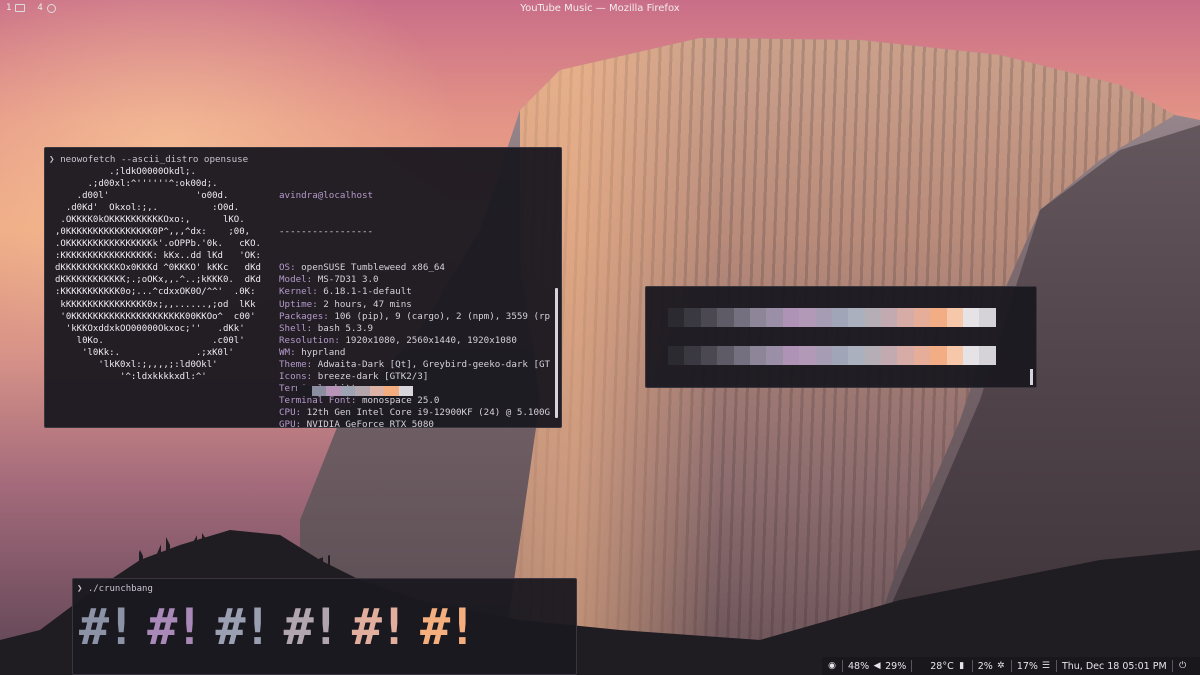  I want to click on brightness-value: 29%, so click(896, 666).